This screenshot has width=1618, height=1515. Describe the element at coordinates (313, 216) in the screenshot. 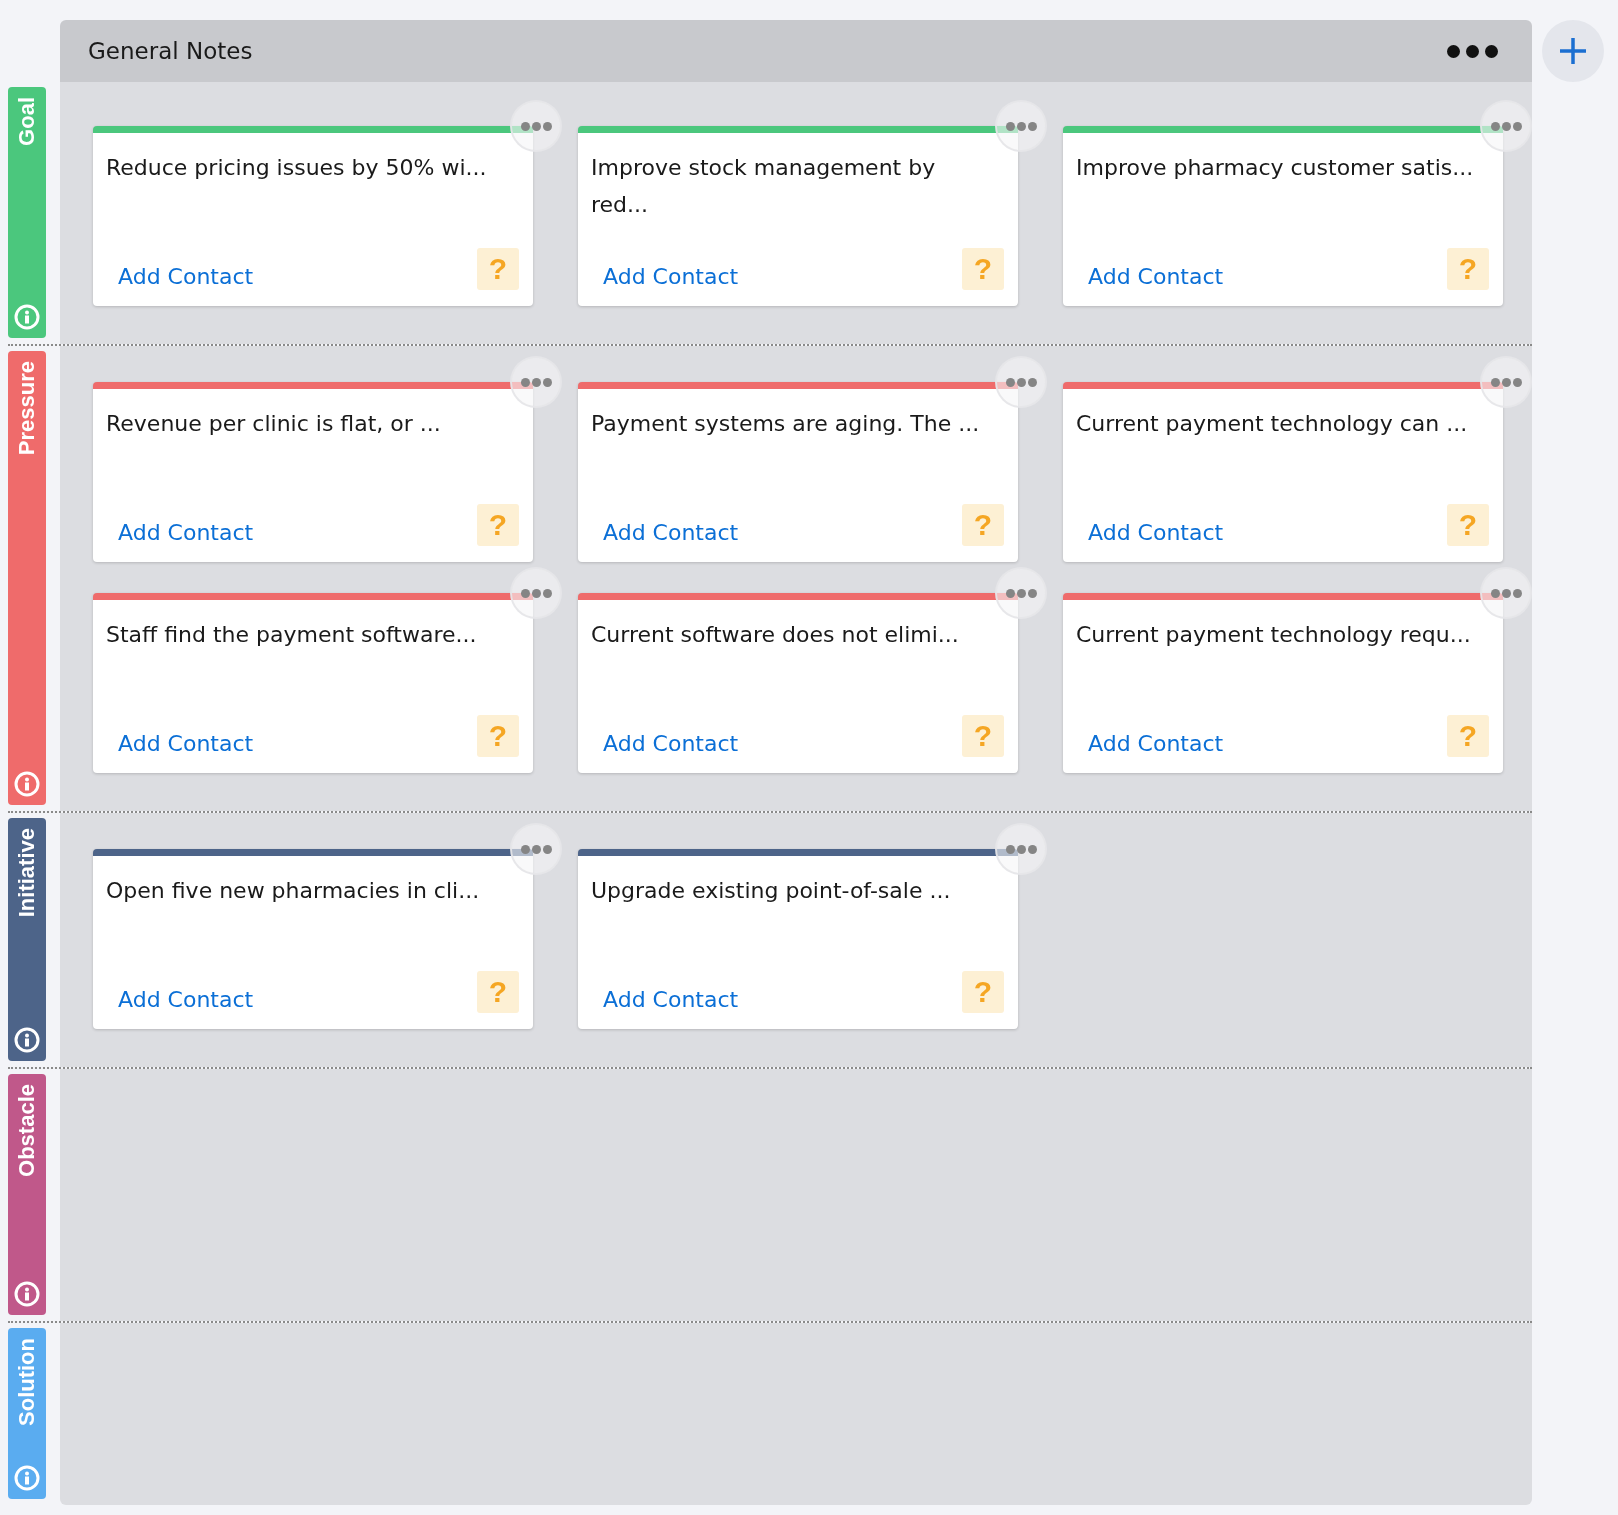

I see `note-card: Reduce pricing issues by 50% wi... Add Contact ?` at that location.